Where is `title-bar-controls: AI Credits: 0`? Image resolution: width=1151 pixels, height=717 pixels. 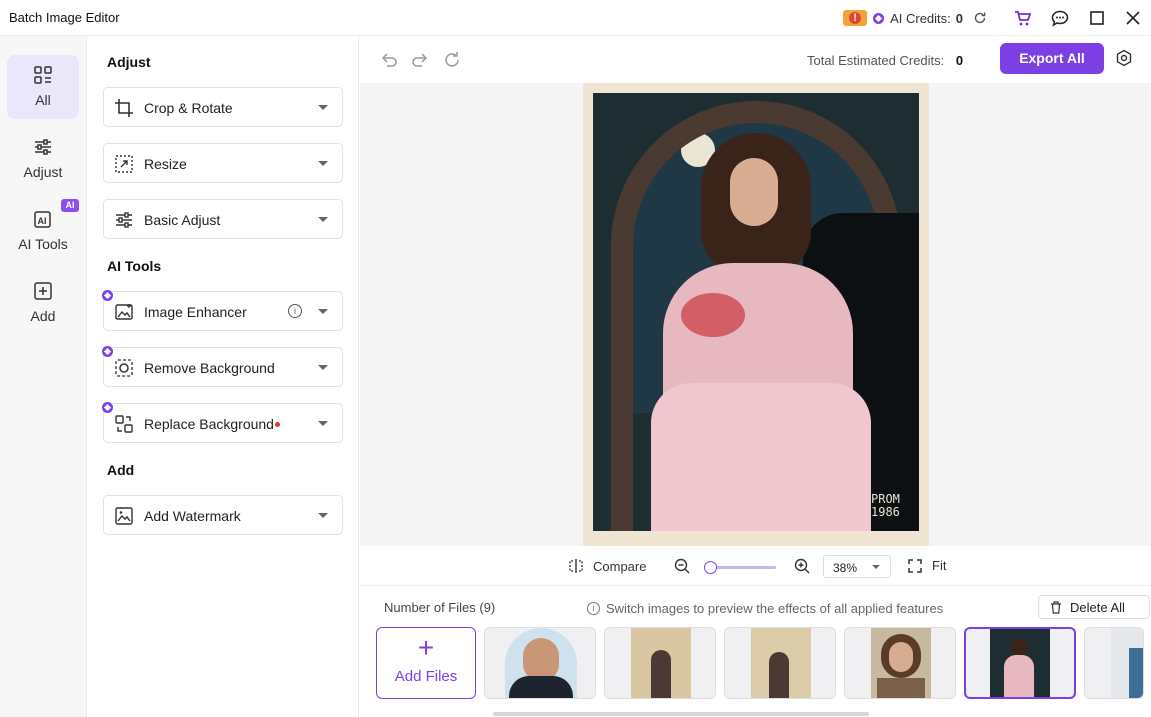
title-bar-controls: AI Credits: 0 is located at coordinates (997, 18).